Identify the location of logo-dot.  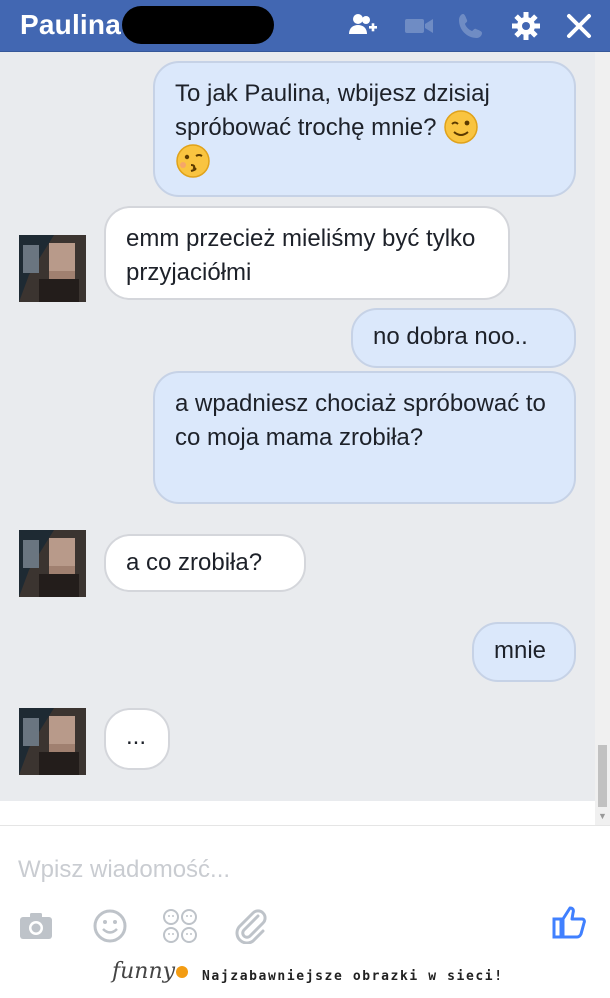
(182, 972).